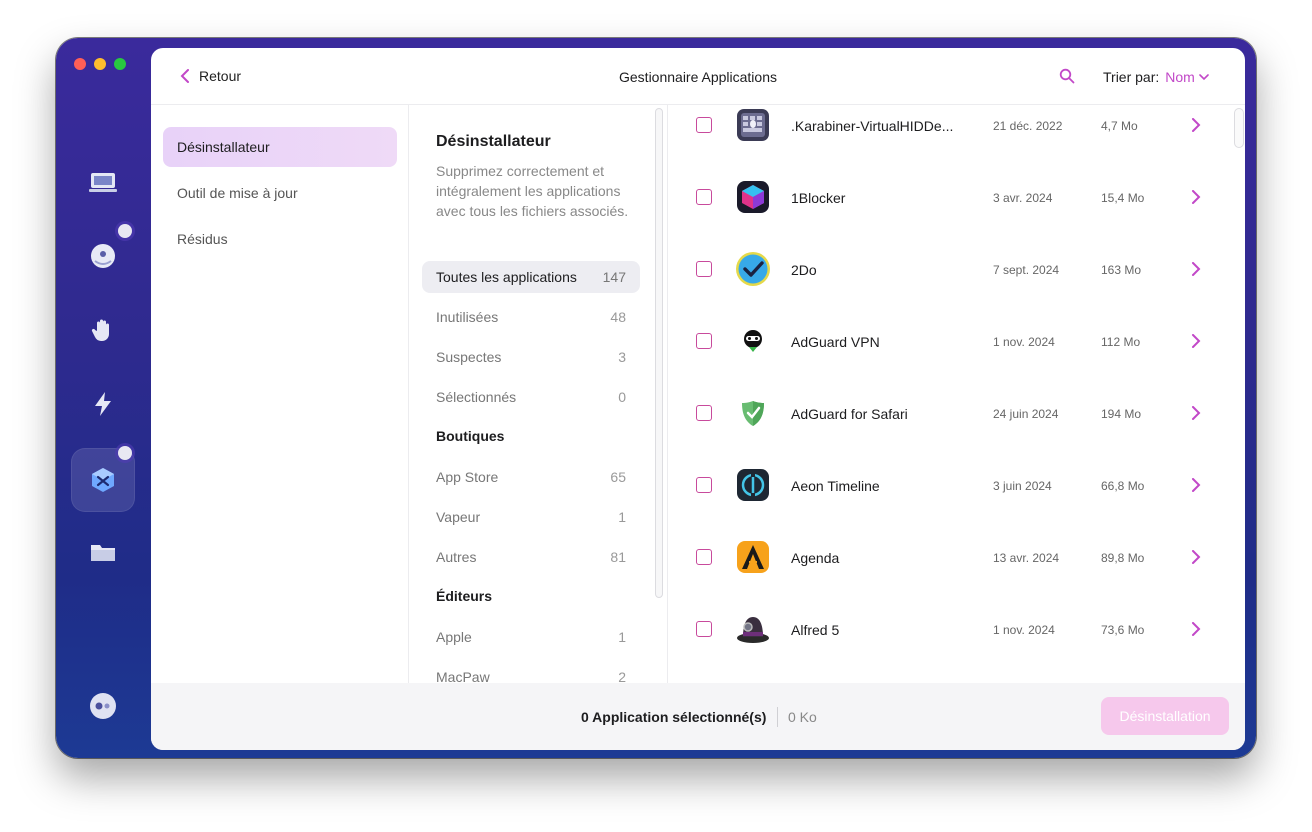 Image resolution: width=1312 pixels, height=832 pixels. What do you see at coordinates (618, 477) in the screenshot?
I see `filter-count: 65` at bounding box center [618, 477].